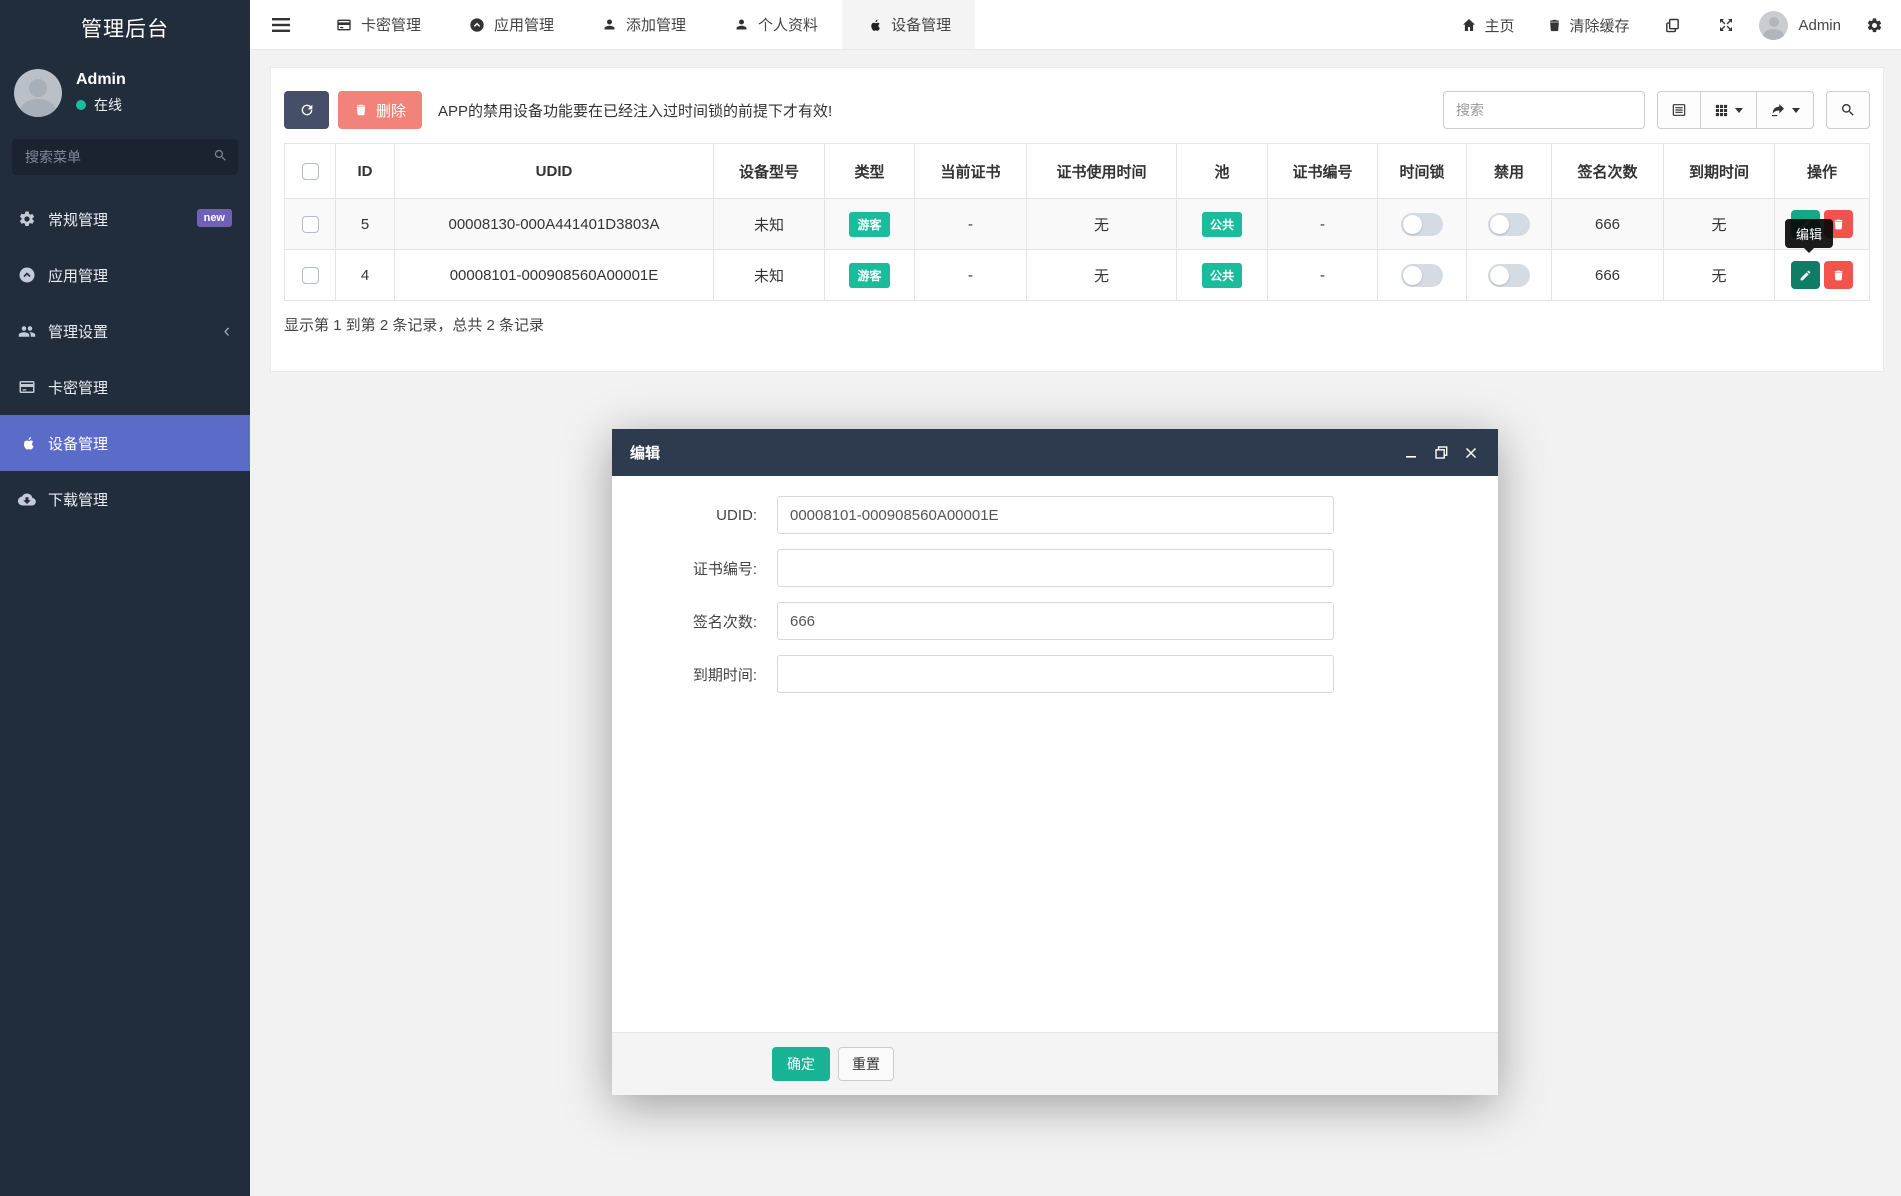 This screenshot has height=1196, width=1901. I want to click on user-menu: Admin, so click(1800, 25).